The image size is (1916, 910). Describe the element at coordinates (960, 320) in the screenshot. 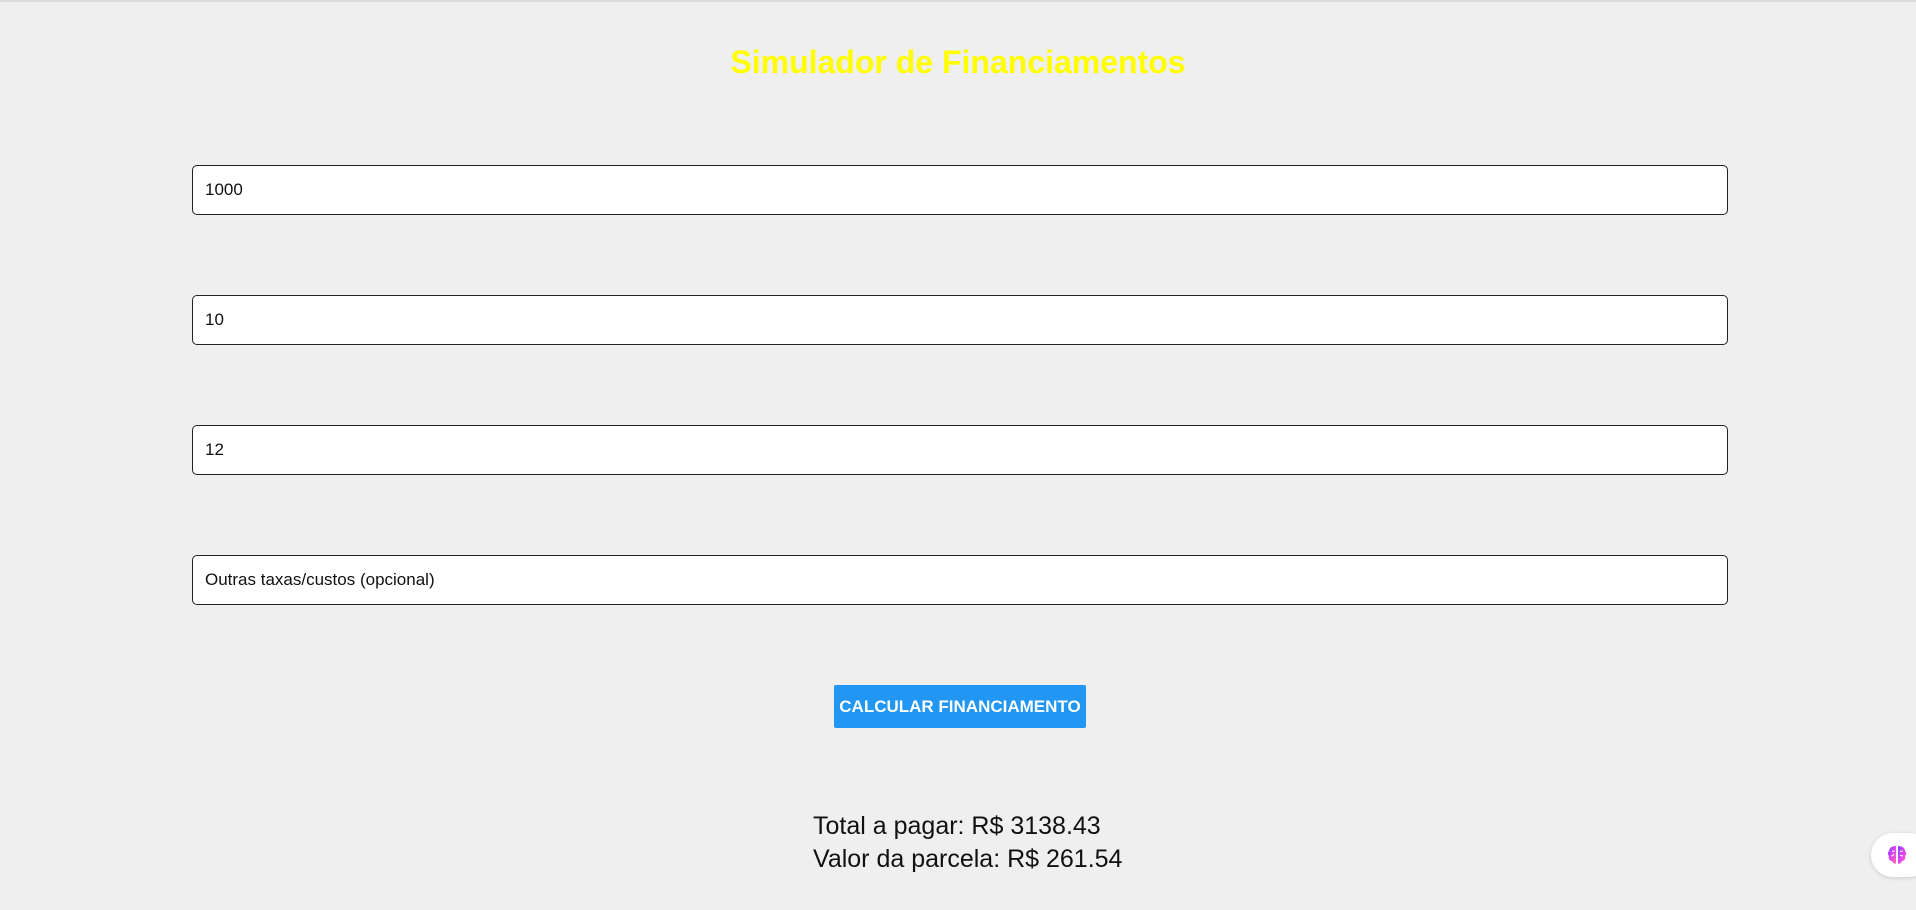

I see `interest-rate-input` at that location.